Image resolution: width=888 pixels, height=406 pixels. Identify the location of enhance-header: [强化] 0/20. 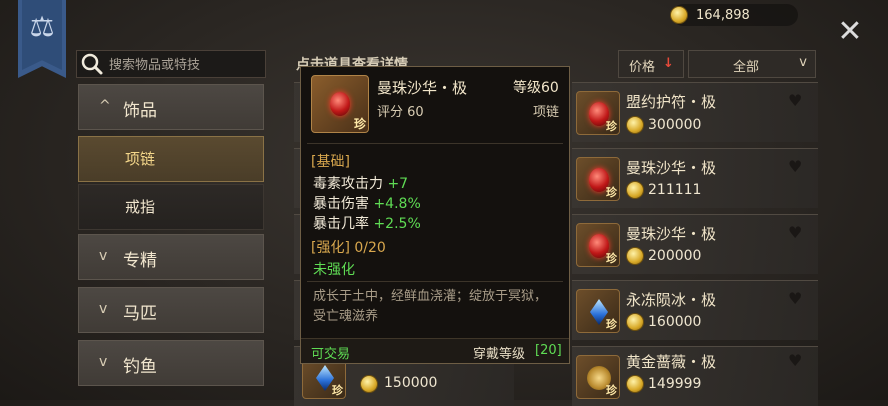
(348, 248).